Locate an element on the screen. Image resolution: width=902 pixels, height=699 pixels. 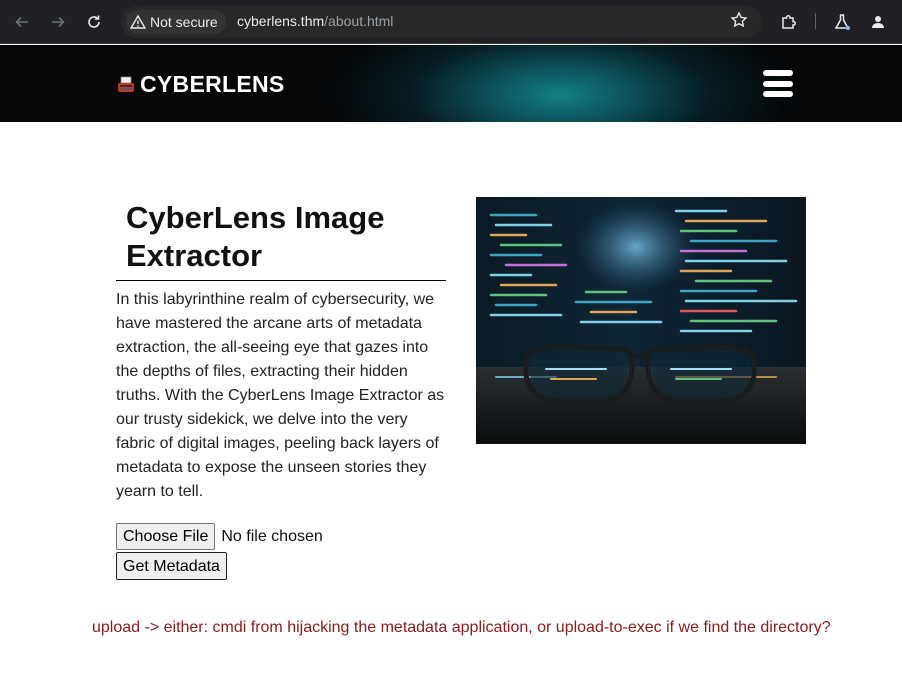
typewriter-icon is located at coordinates (126, 84).